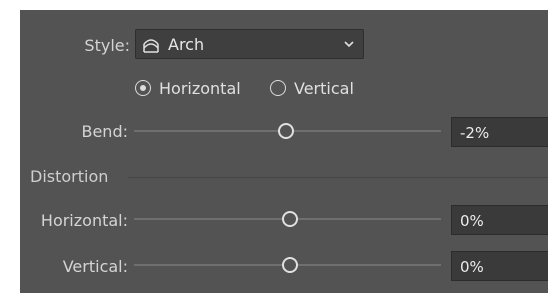  Describe the element at coordinates (104, 131) in the screenshot. I see `bend-label: Bend:` at that location.